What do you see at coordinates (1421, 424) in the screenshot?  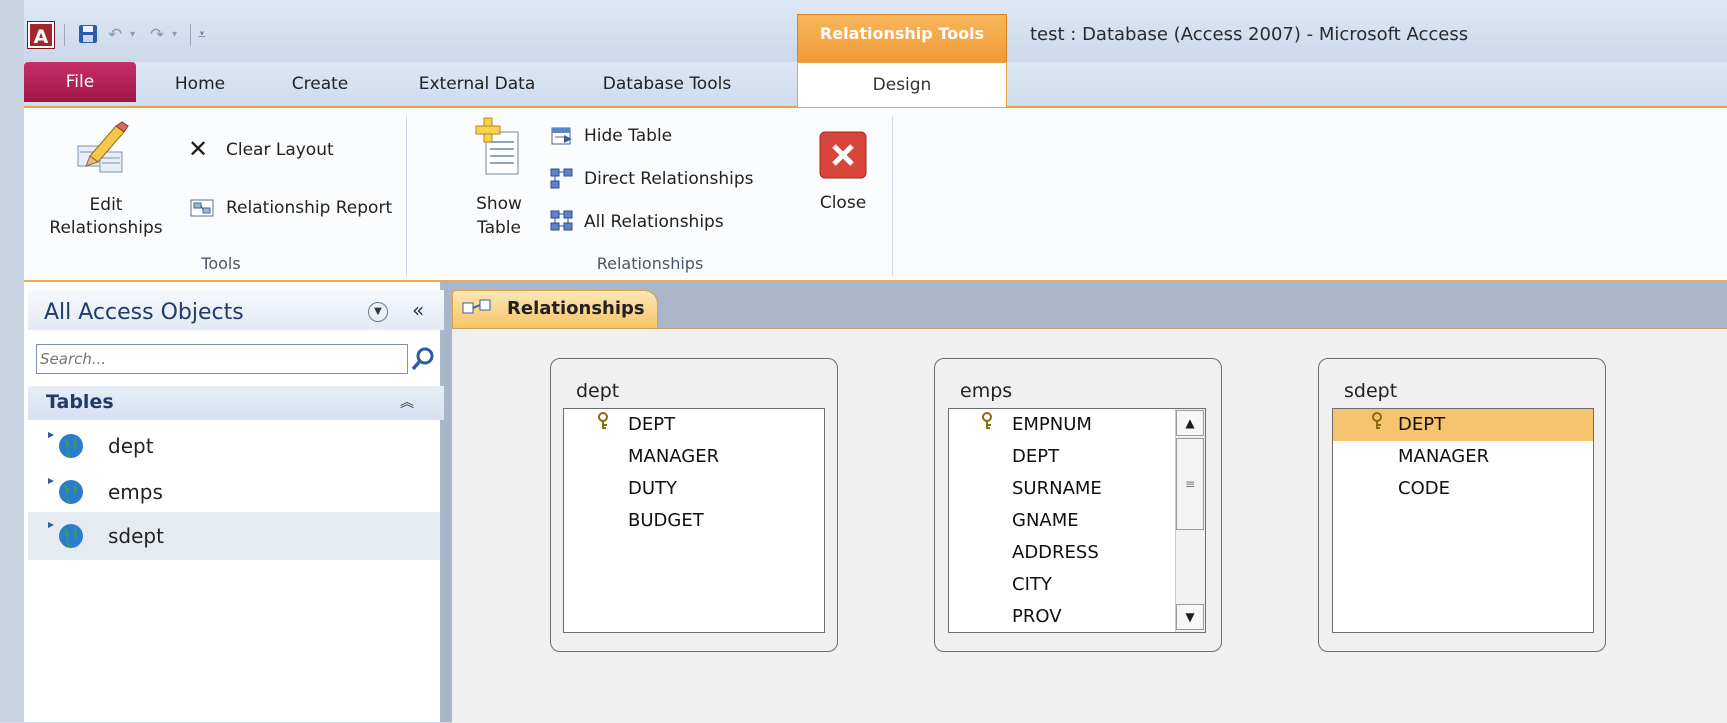 I see `field-item-selected: DEPT` at bounding box center [1421, 424].